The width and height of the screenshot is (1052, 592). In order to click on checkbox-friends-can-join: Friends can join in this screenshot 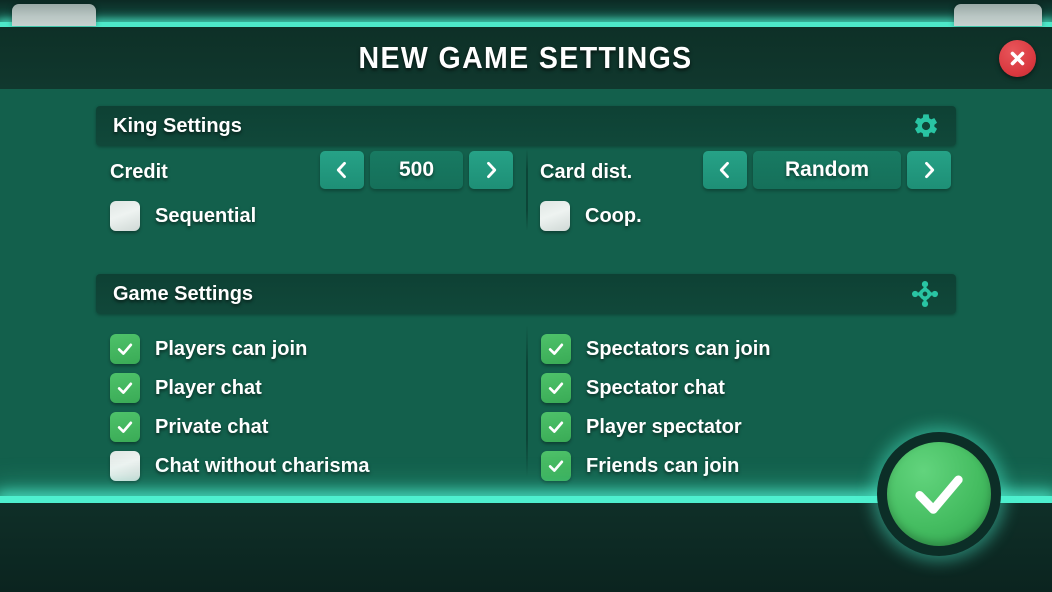, I will do `click(640, 466)`.